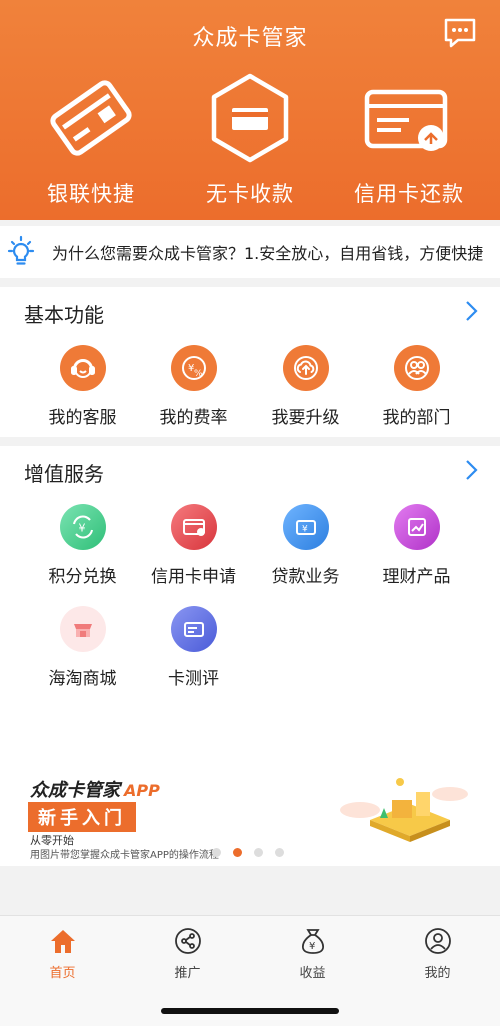  I want to click on banner-app-tag: APP, so click(142, 790).